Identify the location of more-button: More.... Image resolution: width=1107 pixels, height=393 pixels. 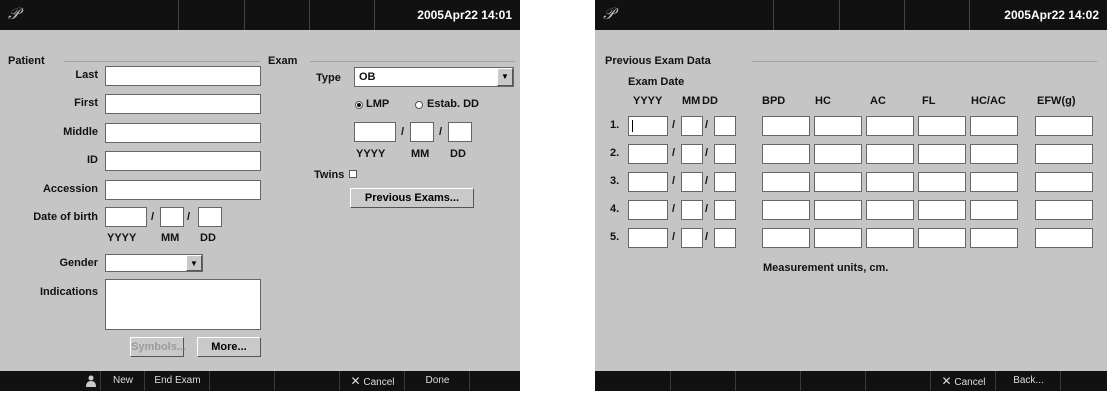
(229, 347).